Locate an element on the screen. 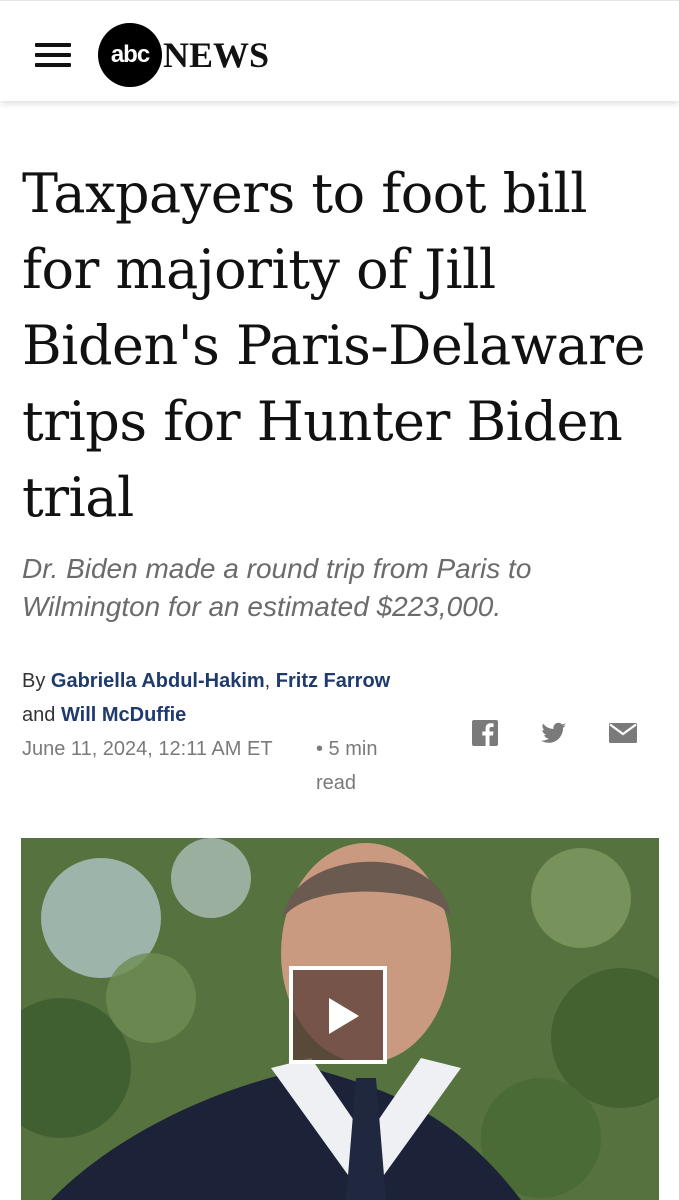 This screenshot has height=1200, width=679. logo-circle: abc is located at coordinates (130, 55).